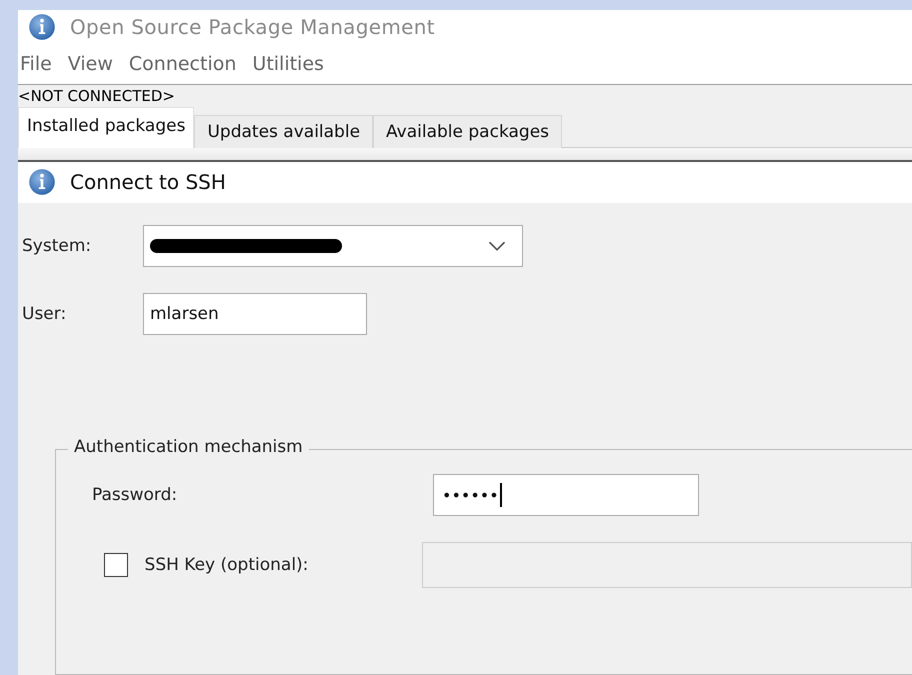  I want to click on chevron-down-icon, so click(497, 246).